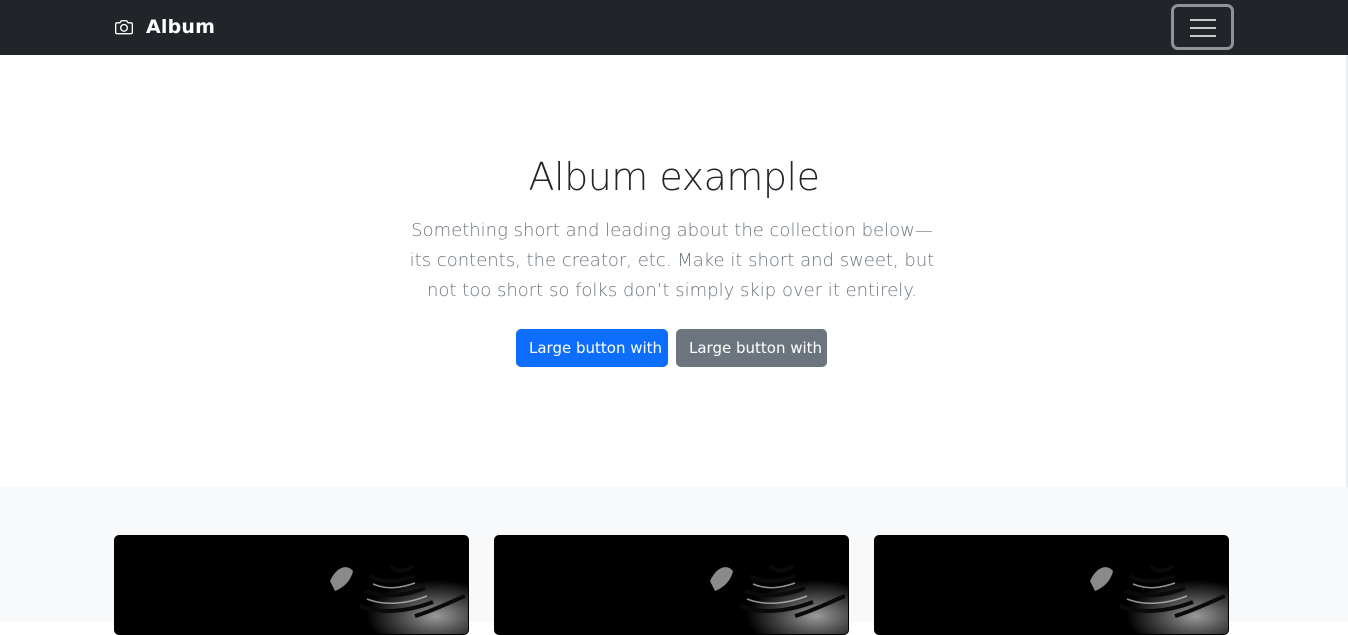 The width and height of the screenshot is (1348, 635). What do you see at coordinates (592, 348) in the screenshot?
I see `primary-action-button: Large button with` at bounding box center [592, 348].